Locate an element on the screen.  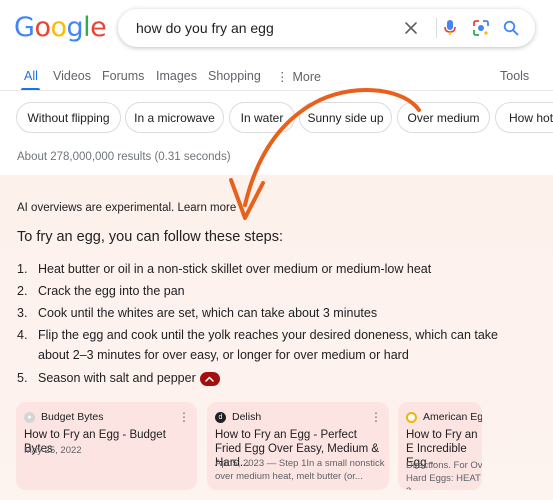
card-meta: May 25, 2022 is located at coordinates (53, 450).